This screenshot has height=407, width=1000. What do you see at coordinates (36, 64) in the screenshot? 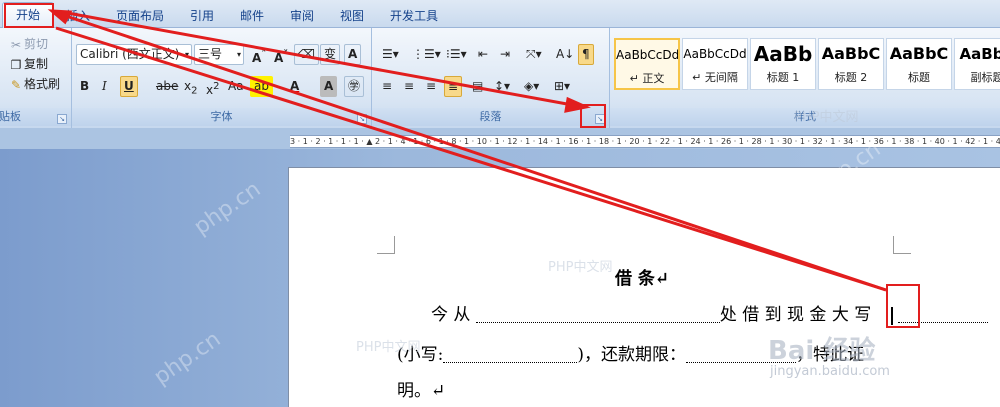
I see `copy-label: 复制` at bounding box center [36, 64].